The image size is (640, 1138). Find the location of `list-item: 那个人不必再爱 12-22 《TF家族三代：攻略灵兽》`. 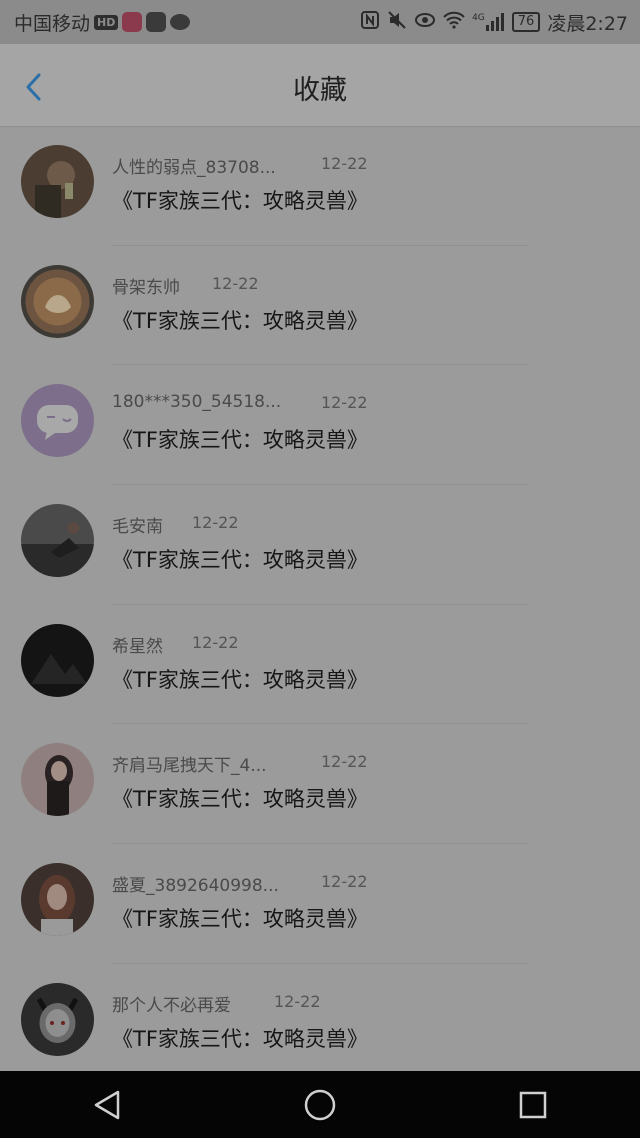

list-item: 那个人不必再爱 12-22 《TF家族三代：攻略灵兽》 is located at coordinates (320, 1024).